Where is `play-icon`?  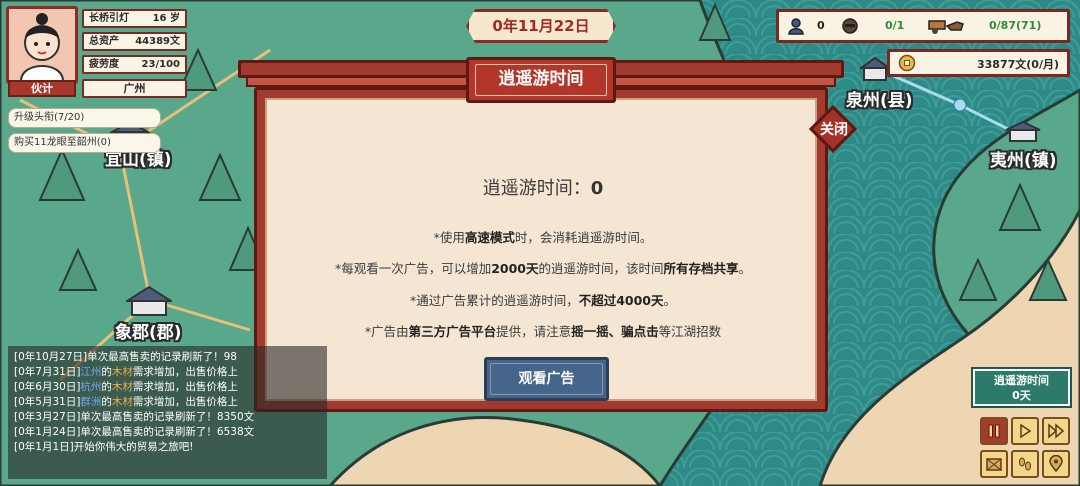
play-icon is located at coordinates (1026, 431).